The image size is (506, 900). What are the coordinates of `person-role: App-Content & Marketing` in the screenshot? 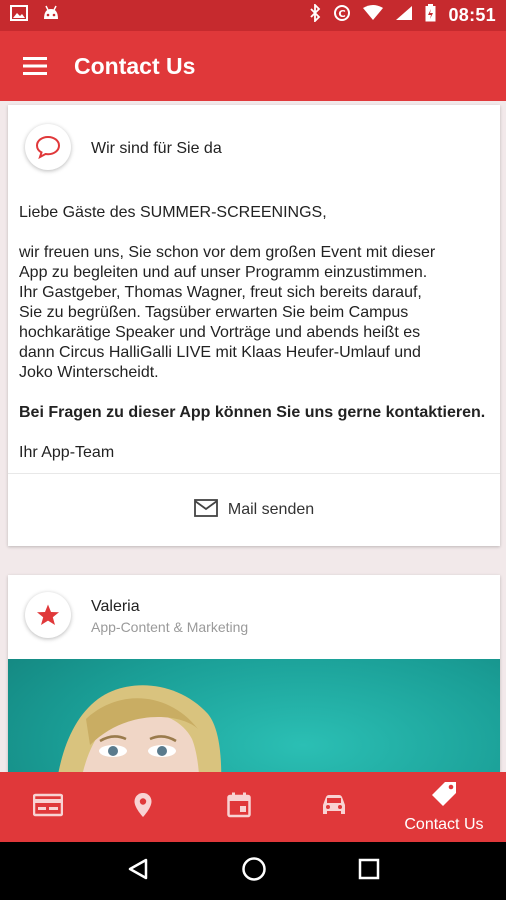 It's located at (170, 627).